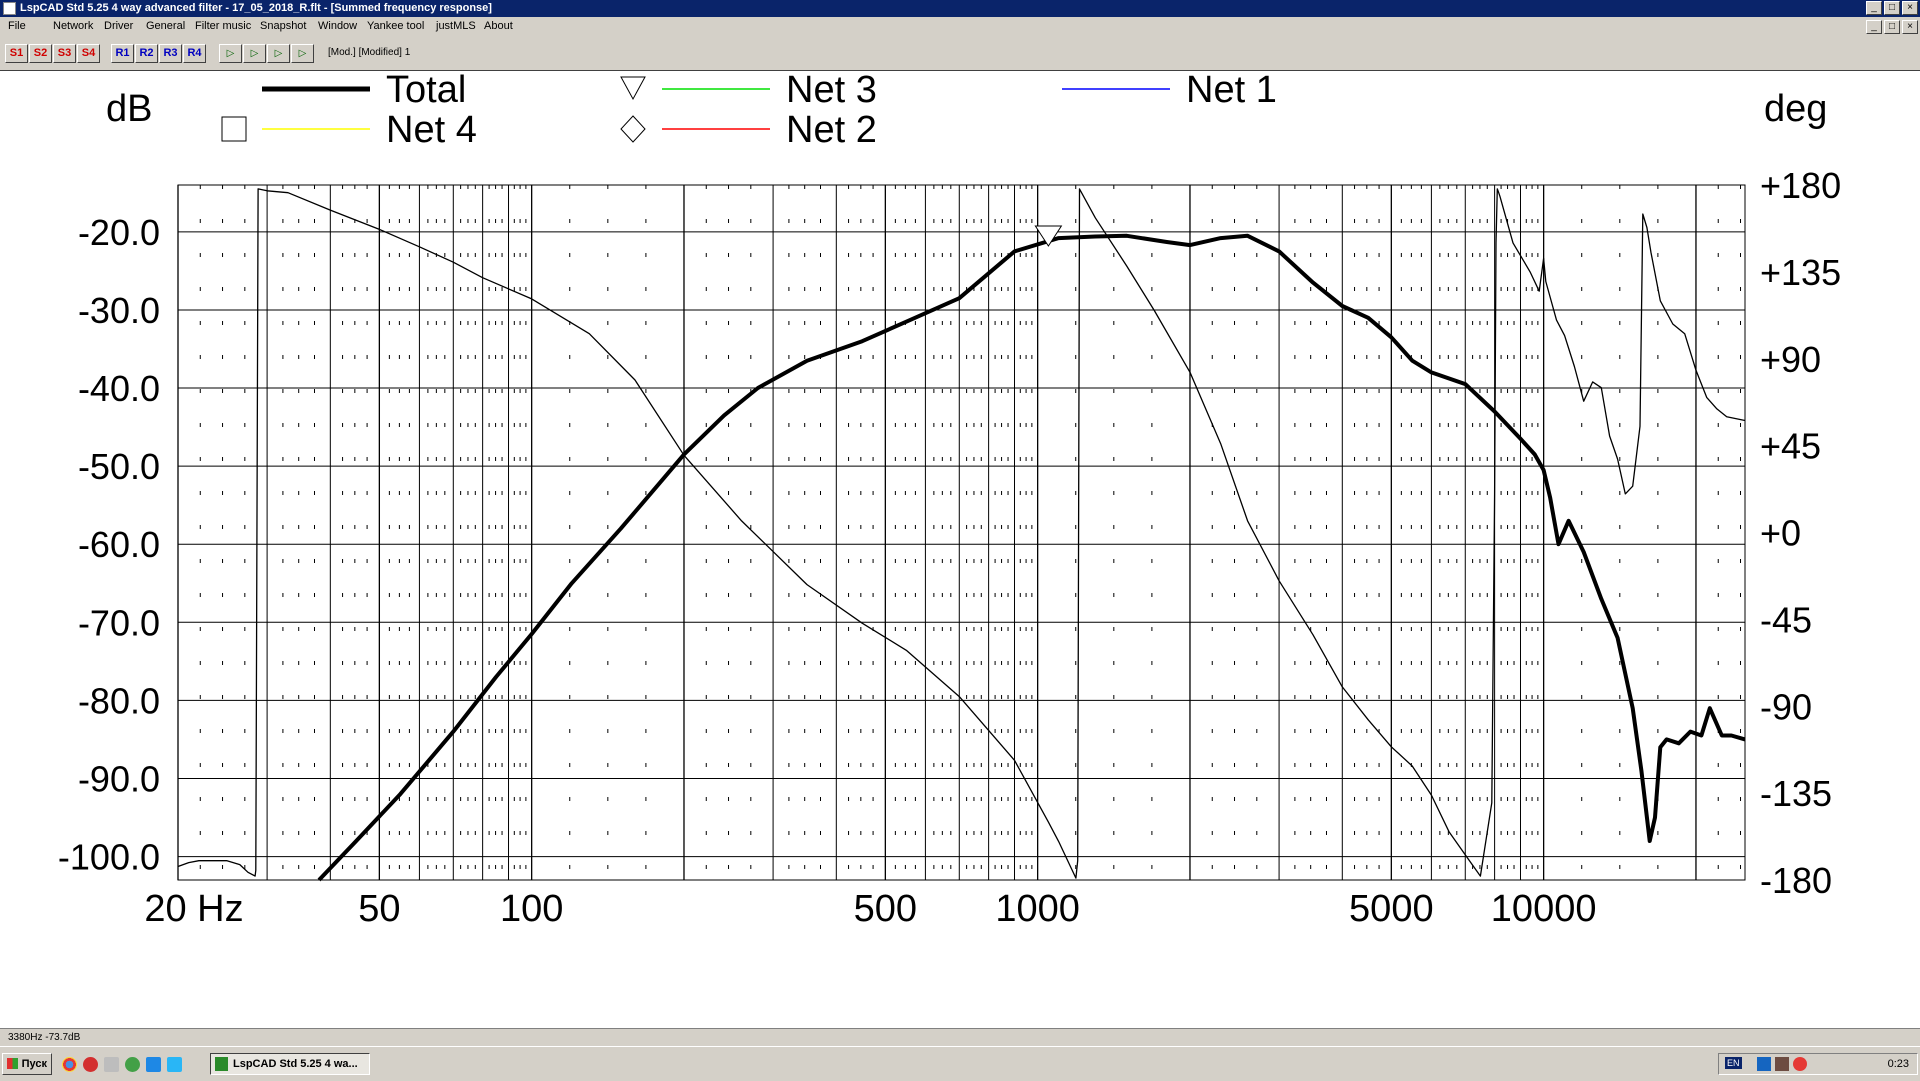 The height and width of the screenshot is (1081, 1920). Describe the element at coordinates (119, 310) in the screenshot. I see `y-tick-label: -30.0` at that location.